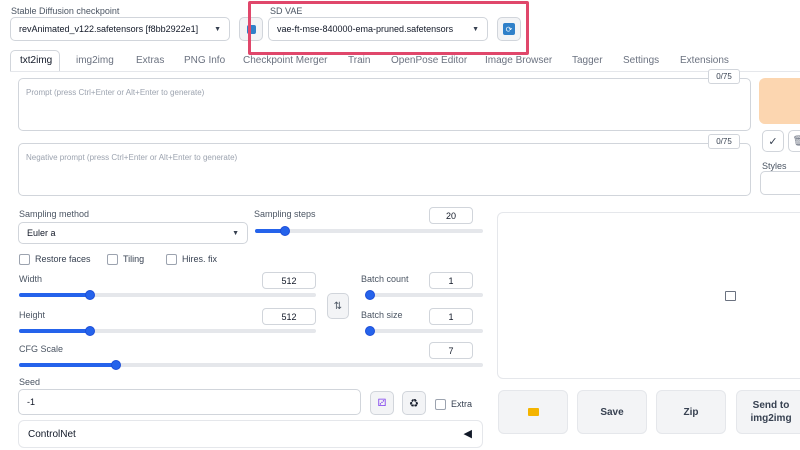 The width and height of the screenshot is (800, 450). Describe the element at coordinates (587, 60) in the screenshot. I see `tab-tagger: Tagger` at that location.